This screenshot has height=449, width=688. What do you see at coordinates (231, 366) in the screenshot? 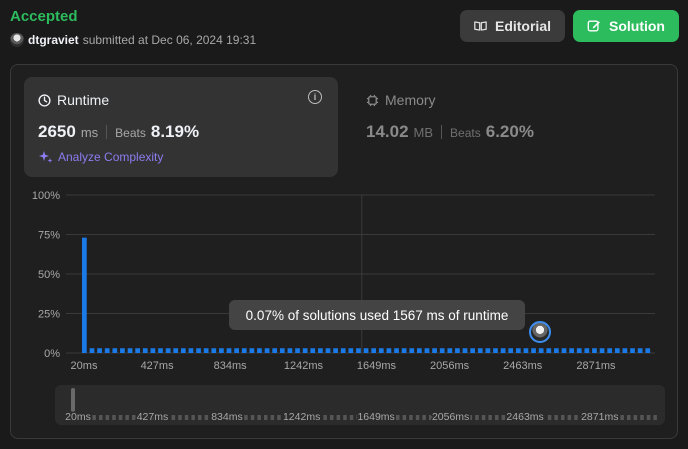
I see `x-tick-label: 834ms` at bounding box center [231, 366].